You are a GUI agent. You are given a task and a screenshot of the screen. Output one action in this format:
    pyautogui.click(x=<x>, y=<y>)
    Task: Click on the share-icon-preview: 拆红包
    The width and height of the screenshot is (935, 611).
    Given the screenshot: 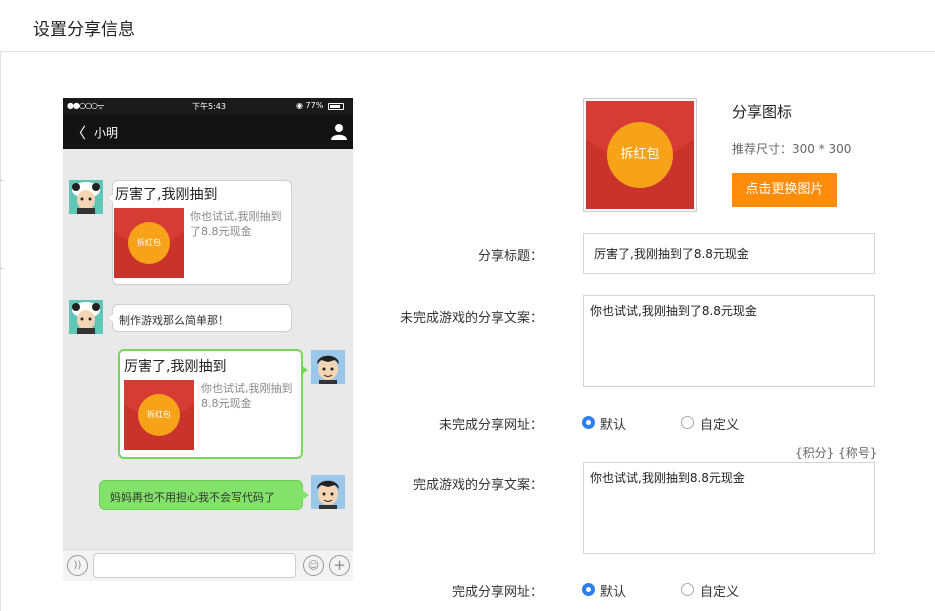 What is the action you would take?
    pyautogui.click(x=640, y=155)
    